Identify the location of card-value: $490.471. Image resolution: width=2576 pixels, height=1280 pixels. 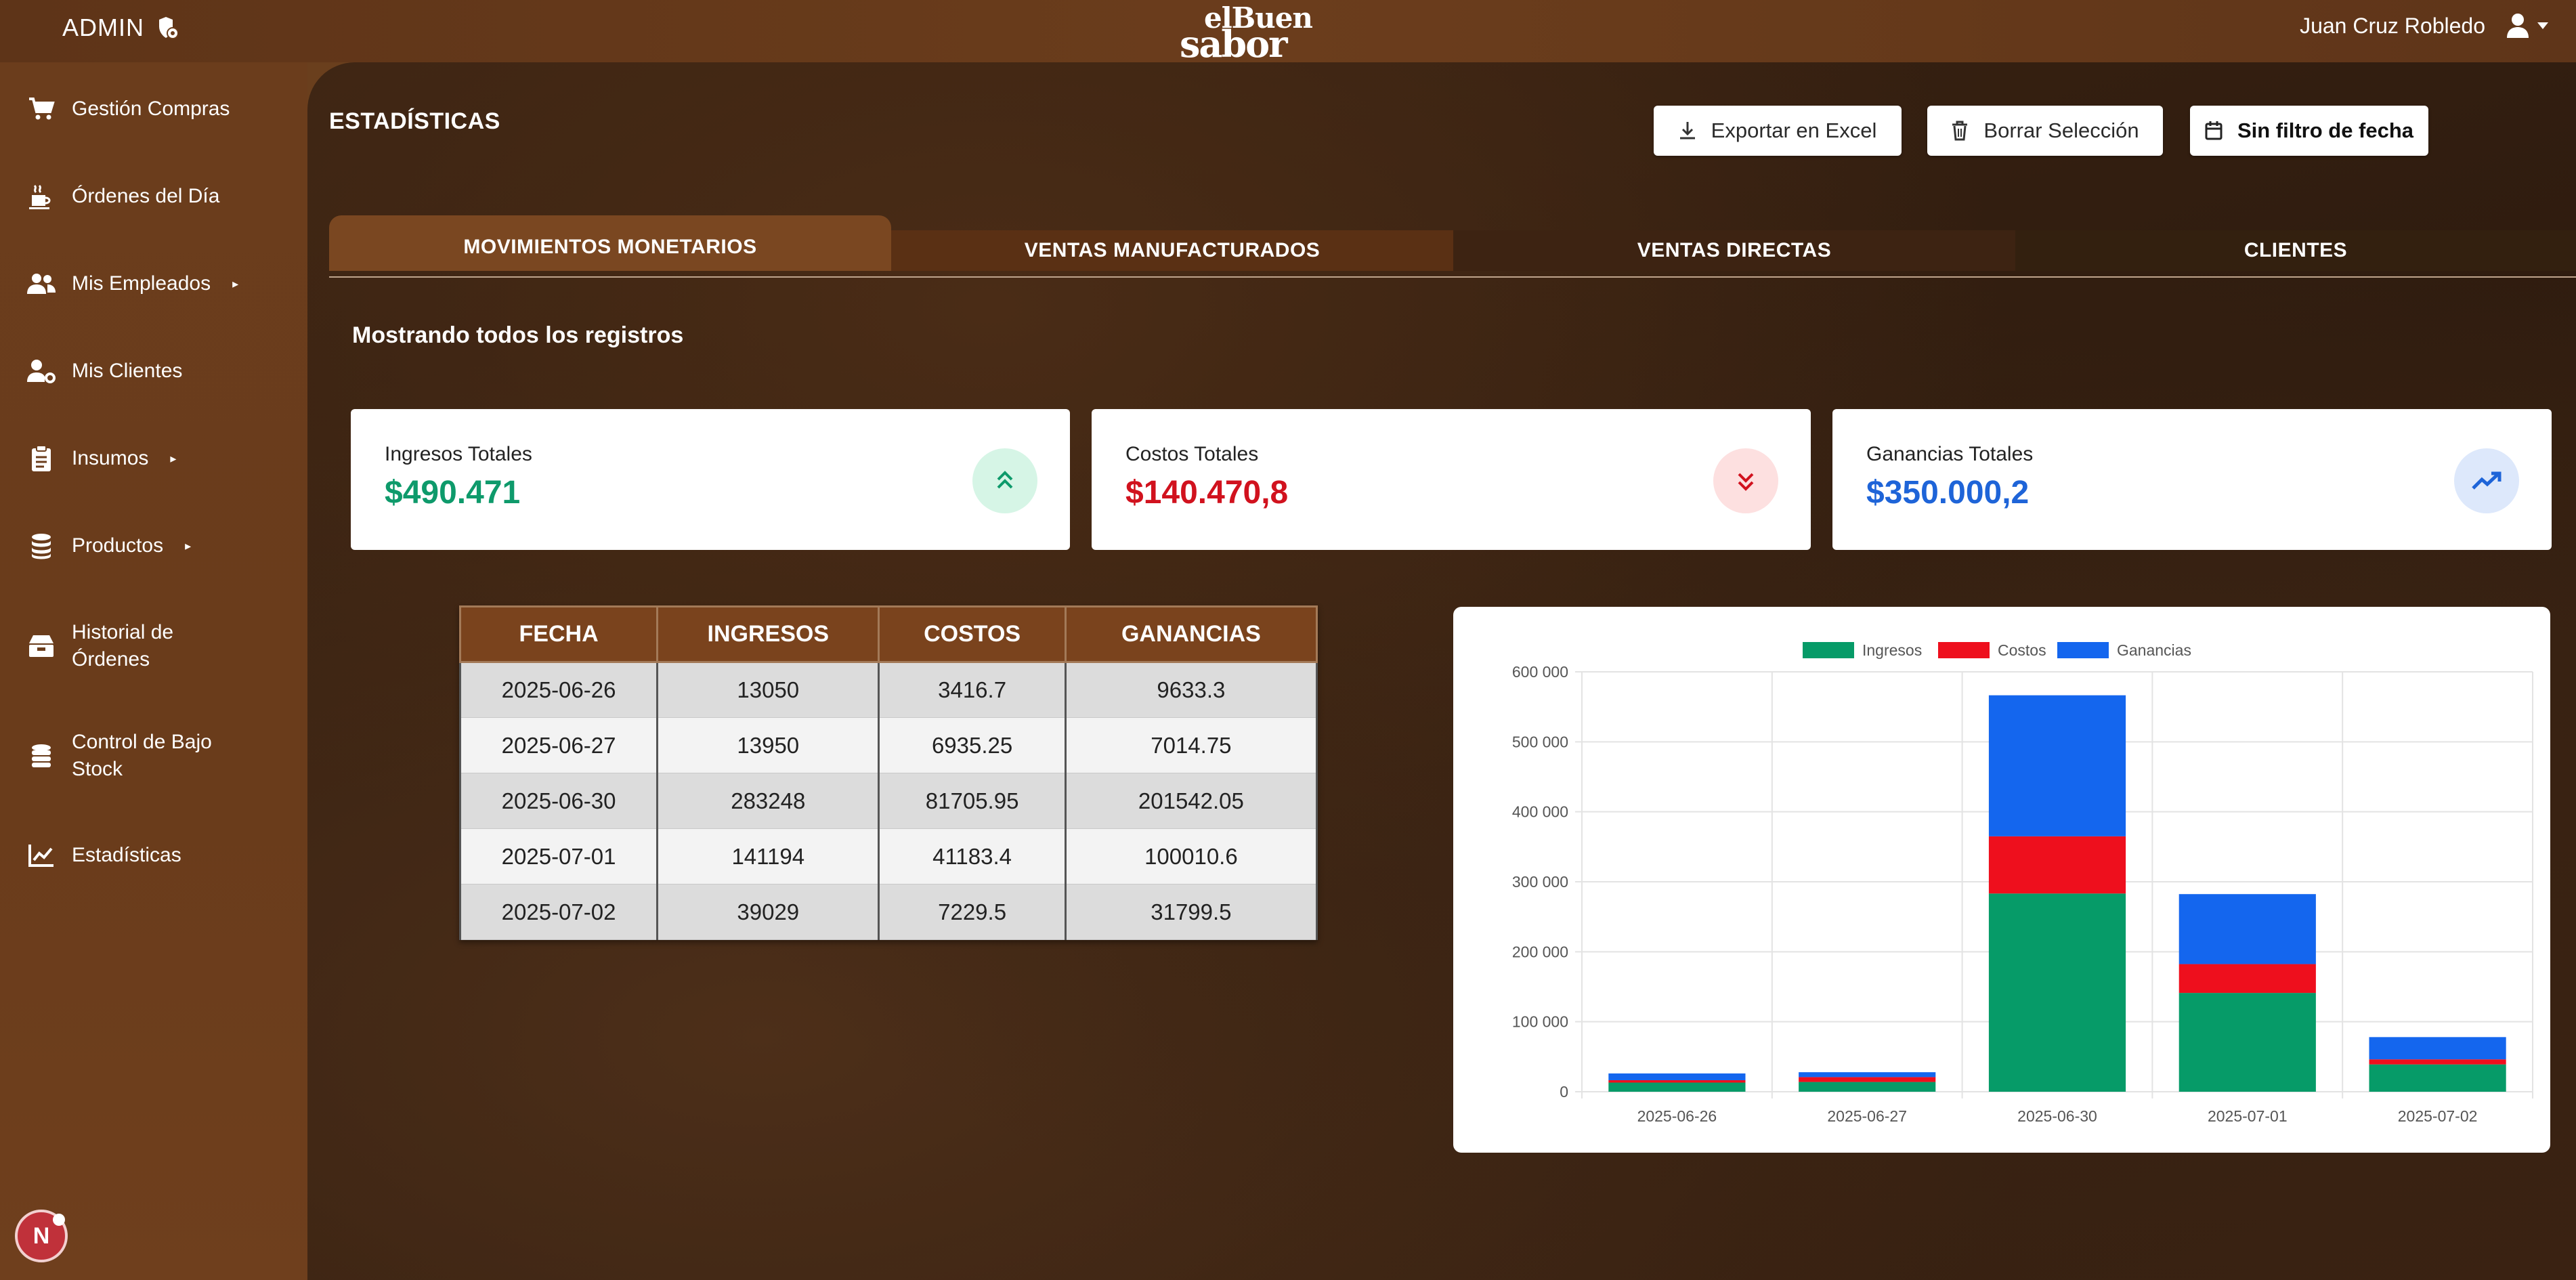
(453, 493).